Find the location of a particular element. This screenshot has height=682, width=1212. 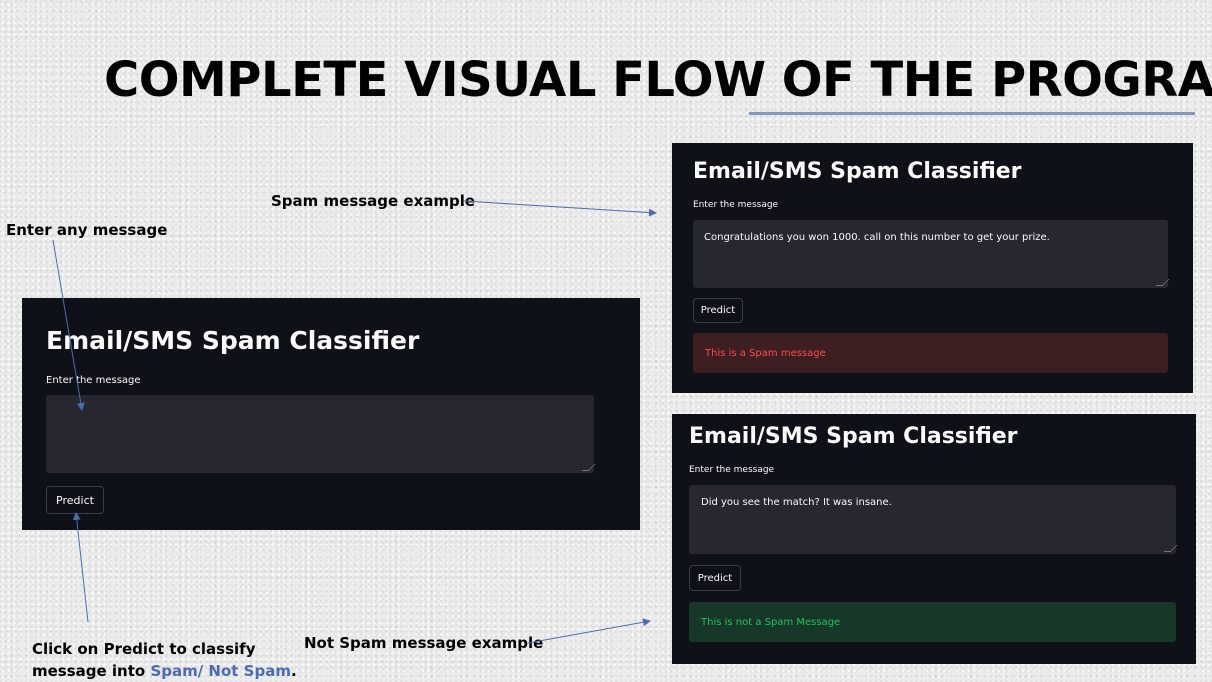

arrow-to-spam-panel is located at coordinates (560, 208).